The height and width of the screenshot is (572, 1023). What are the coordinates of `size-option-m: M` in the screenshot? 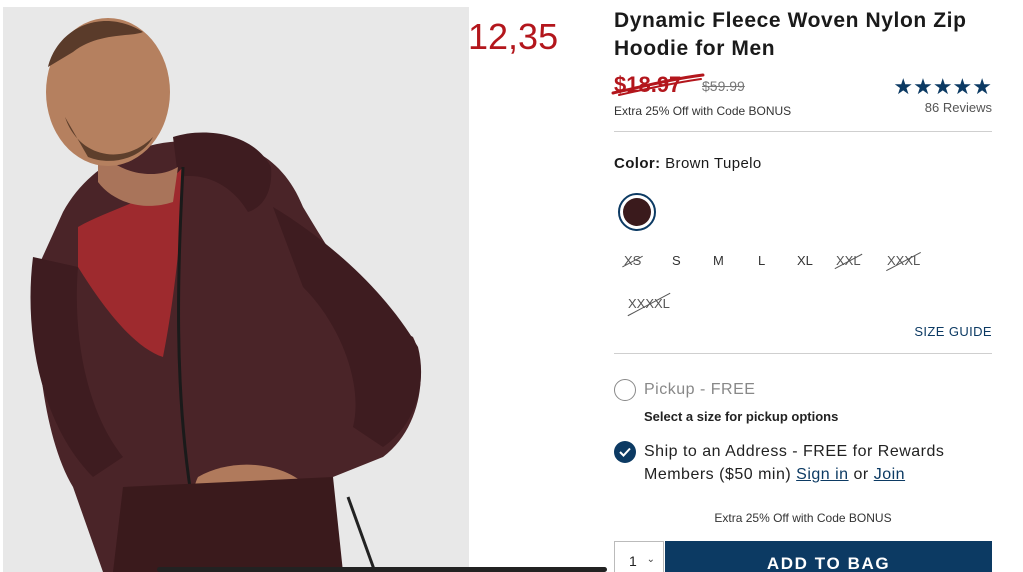 It's located at (718, 261).